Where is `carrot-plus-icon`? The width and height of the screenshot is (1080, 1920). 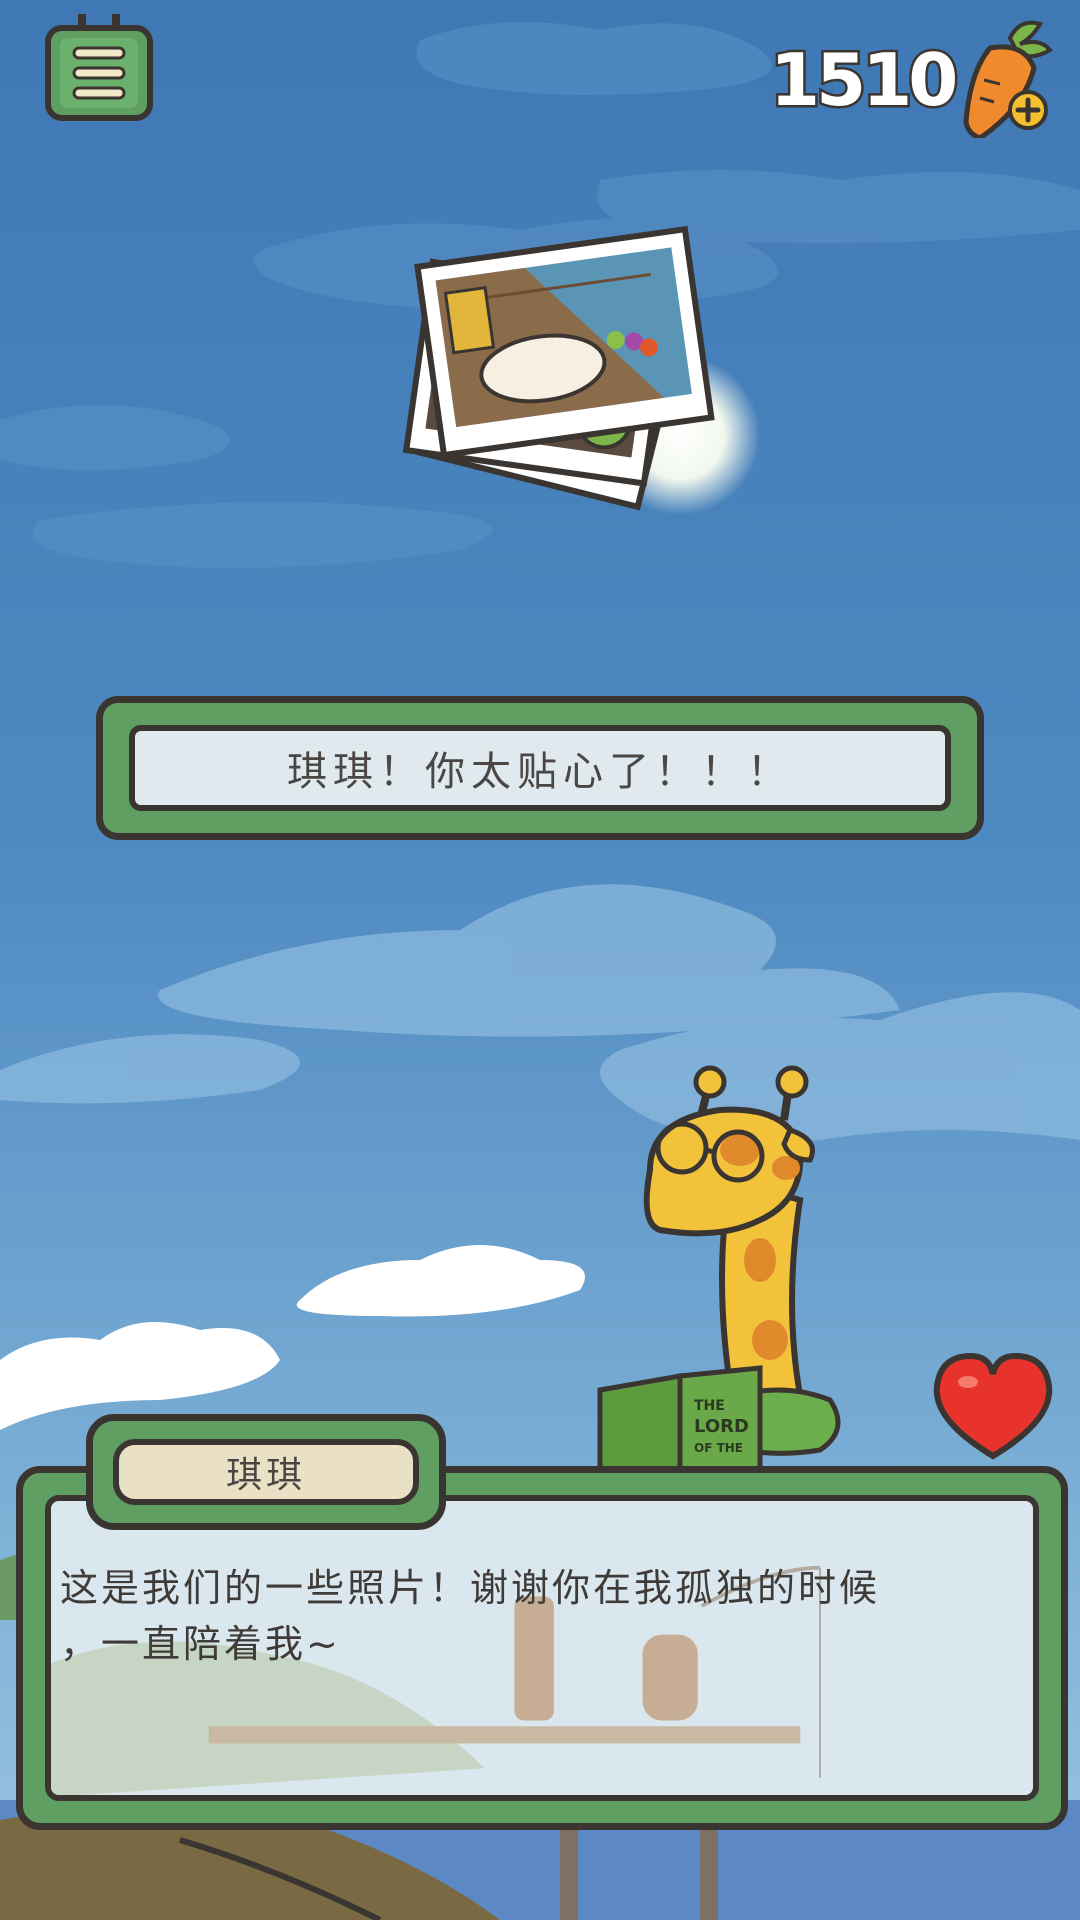 carrot-plus-icon is located at coordinates (1005, 78).